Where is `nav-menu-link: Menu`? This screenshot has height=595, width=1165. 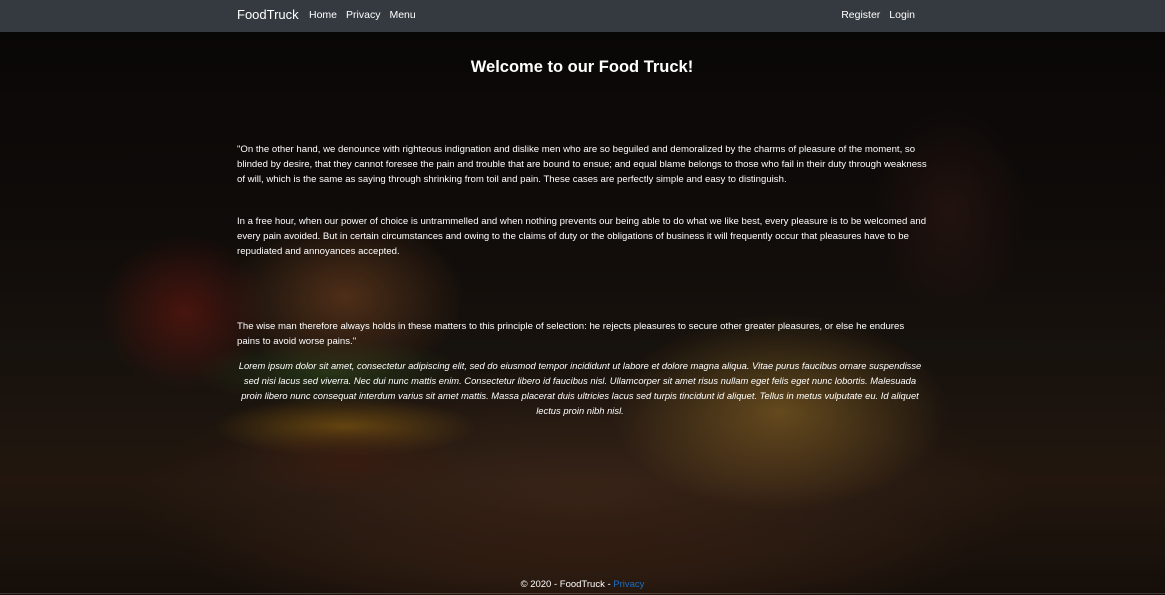
nav-menu-link: Menu is located at coordinates (402, 15).